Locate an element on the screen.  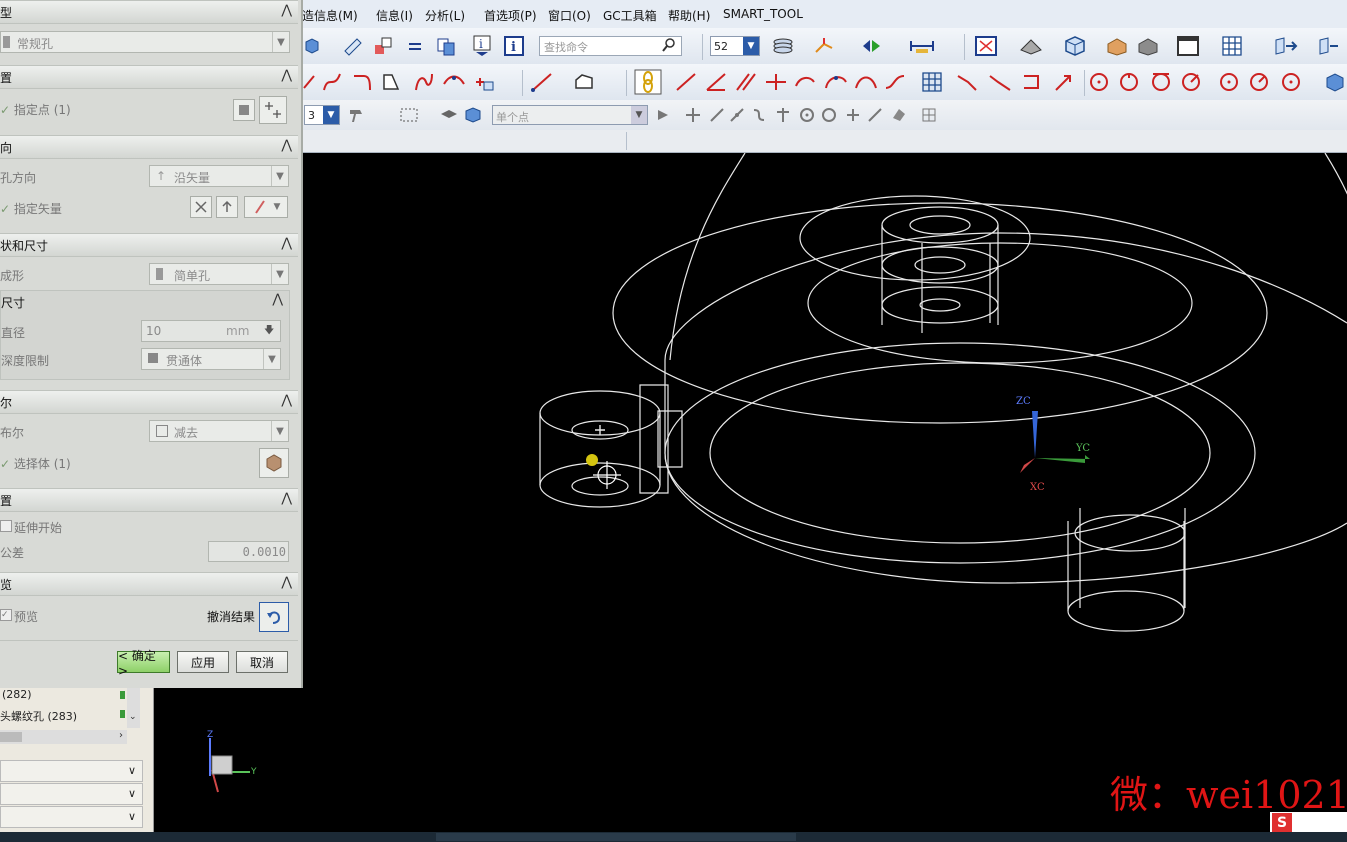
snap-on-face-icon is located at coordinates (899, 115).